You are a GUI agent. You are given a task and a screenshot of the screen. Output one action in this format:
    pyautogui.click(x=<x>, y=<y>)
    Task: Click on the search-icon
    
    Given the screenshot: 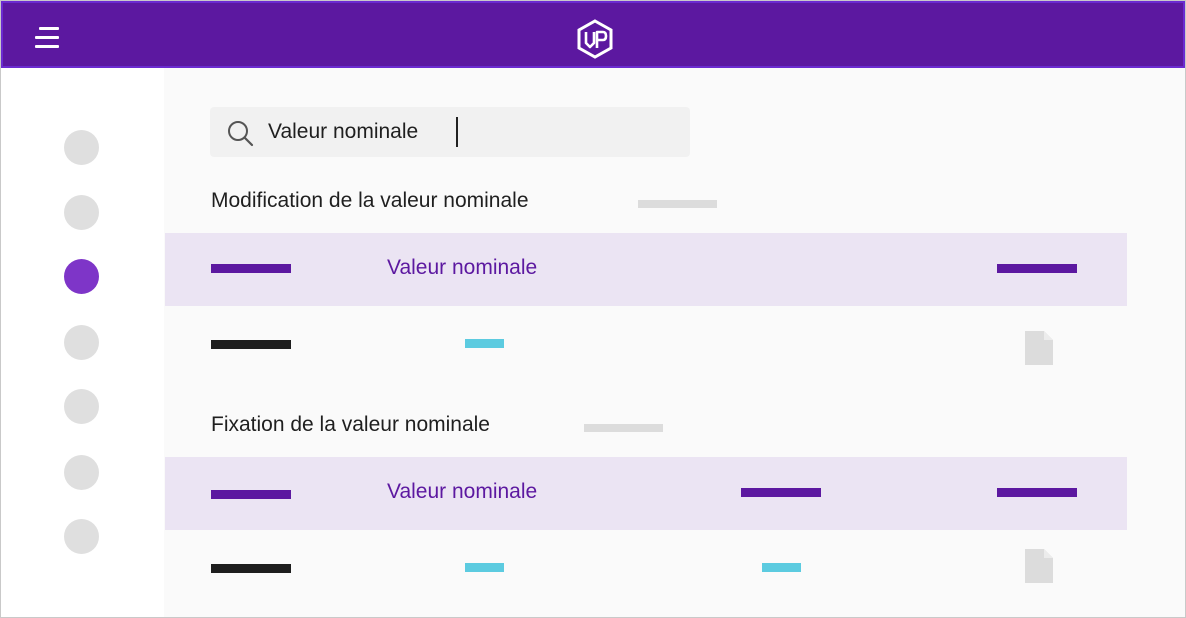 What is the action you would take?
    pyautogui.click(x=240, y=133)
    